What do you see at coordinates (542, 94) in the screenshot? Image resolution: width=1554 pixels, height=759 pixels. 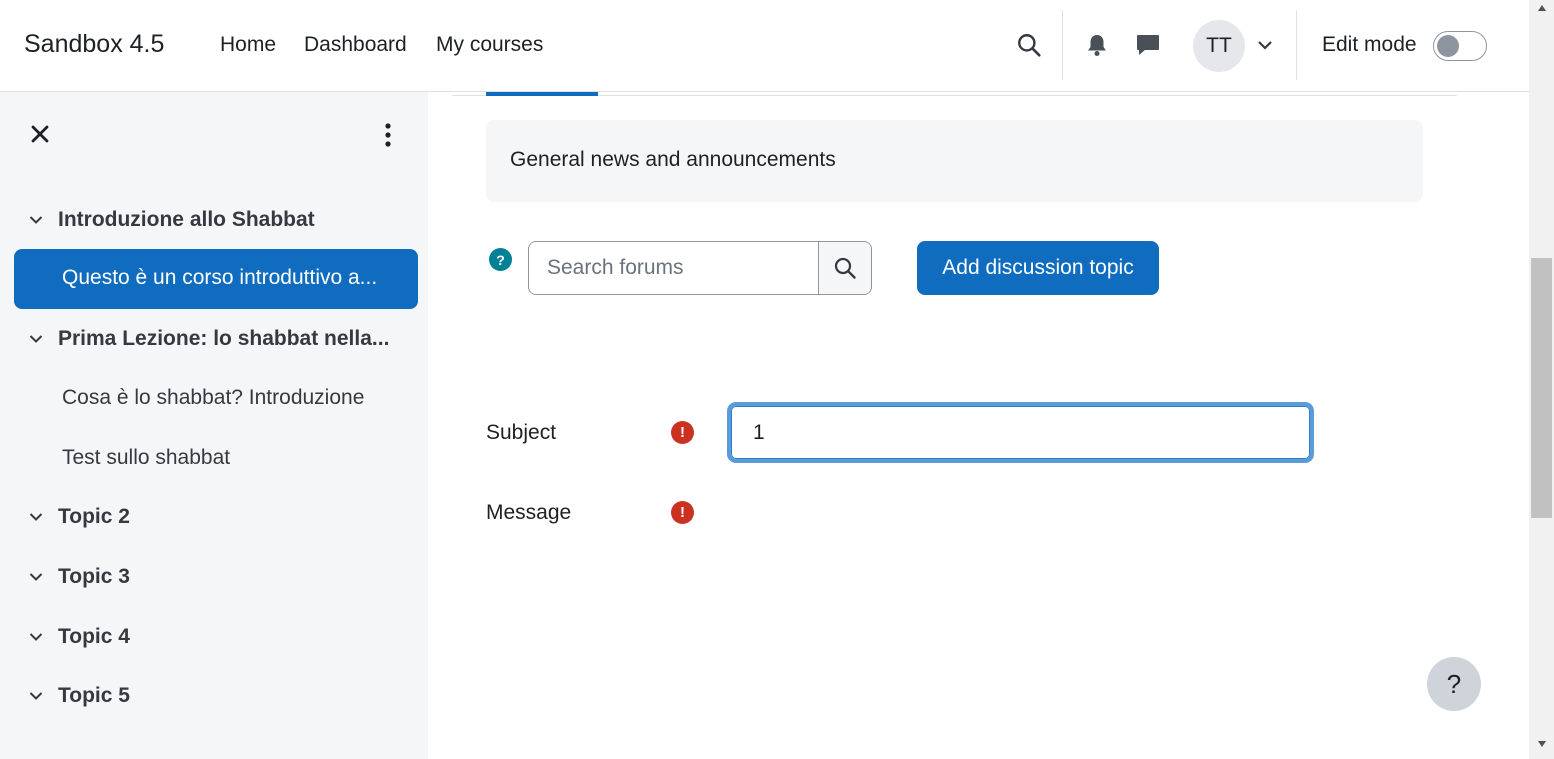 I see `tab-active-indicator` at bounding box center [542, 94].